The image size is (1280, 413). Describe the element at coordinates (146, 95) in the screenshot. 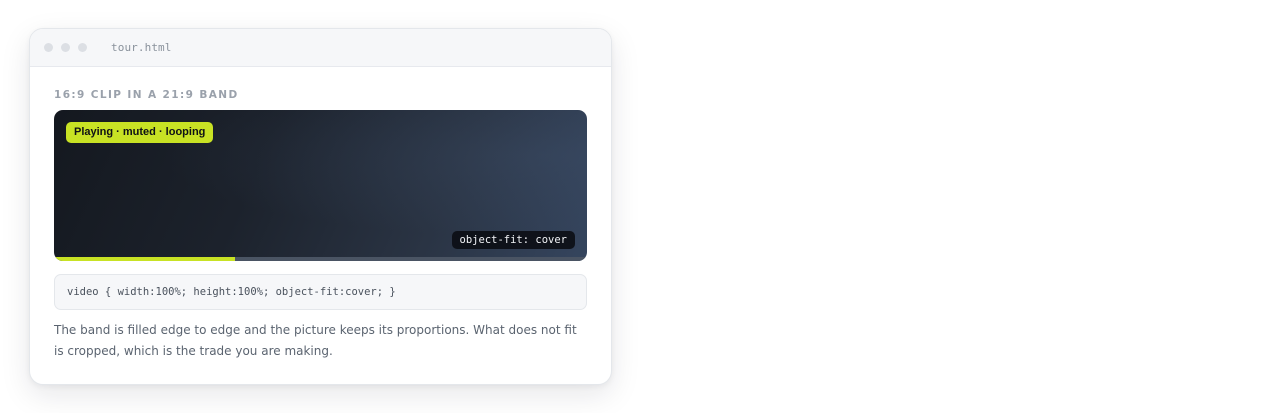

I see `section-label: 16:9 clip in a 21:9 band` at that location.